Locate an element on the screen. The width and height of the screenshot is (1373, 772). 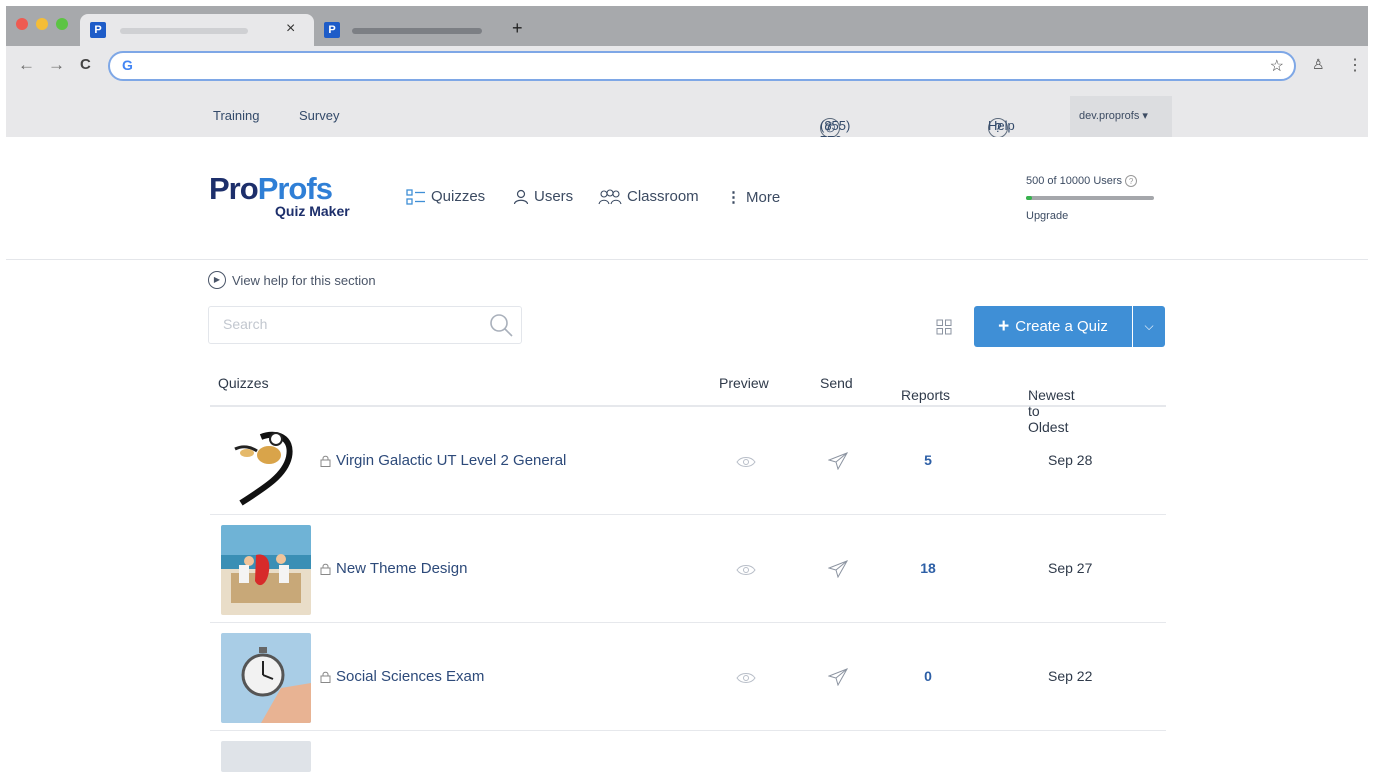
play-icon: ▶ is located at coordinates (217, 280).